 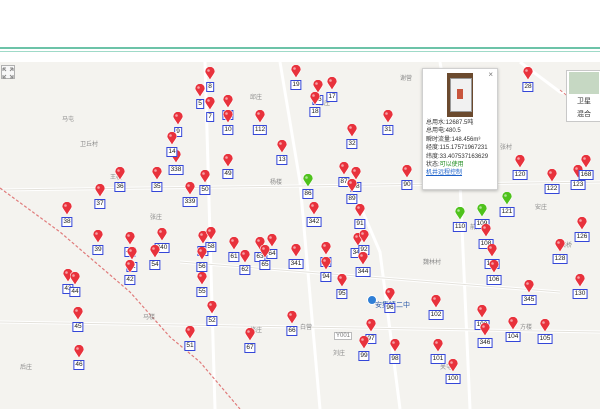 What do you see at coordinates (583, 114) in the screenshot?
I see `hybrid-option: 混合` at bounding box center [583, 114].